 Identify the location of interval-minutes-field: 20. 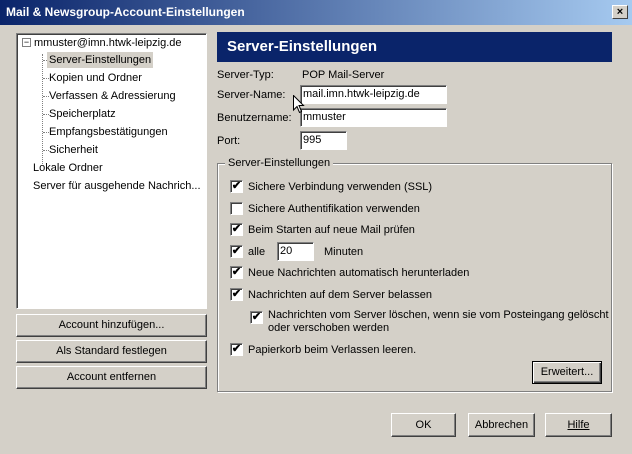
(295, 251).